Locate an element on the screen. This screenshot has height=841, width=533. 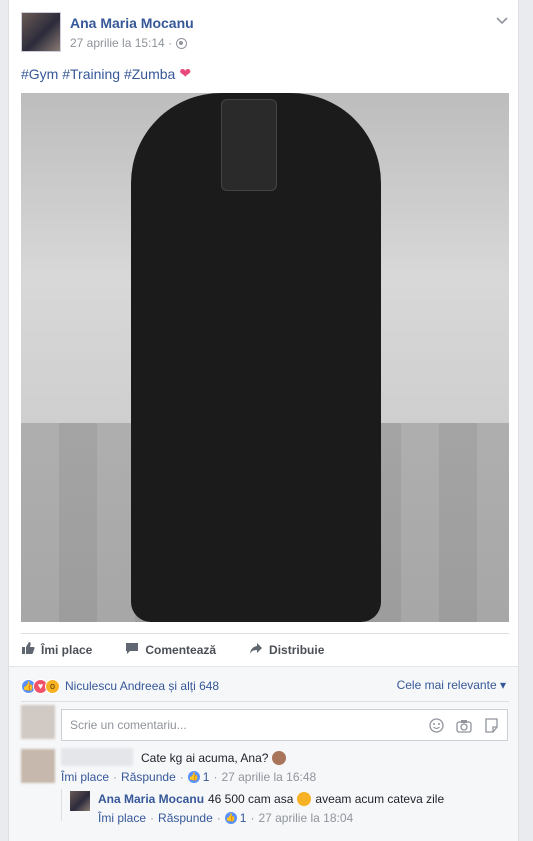
author-avatar is located at coordinates (41, 32).